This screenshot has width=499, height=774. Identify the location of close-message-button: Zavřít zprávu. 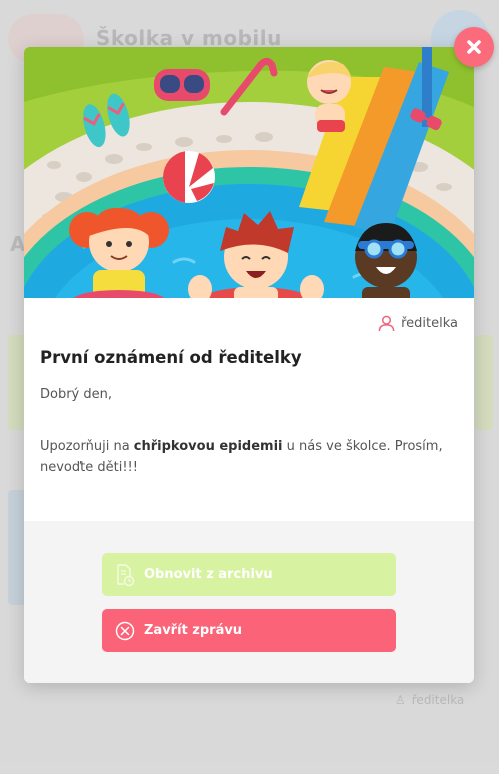
(249, 630).